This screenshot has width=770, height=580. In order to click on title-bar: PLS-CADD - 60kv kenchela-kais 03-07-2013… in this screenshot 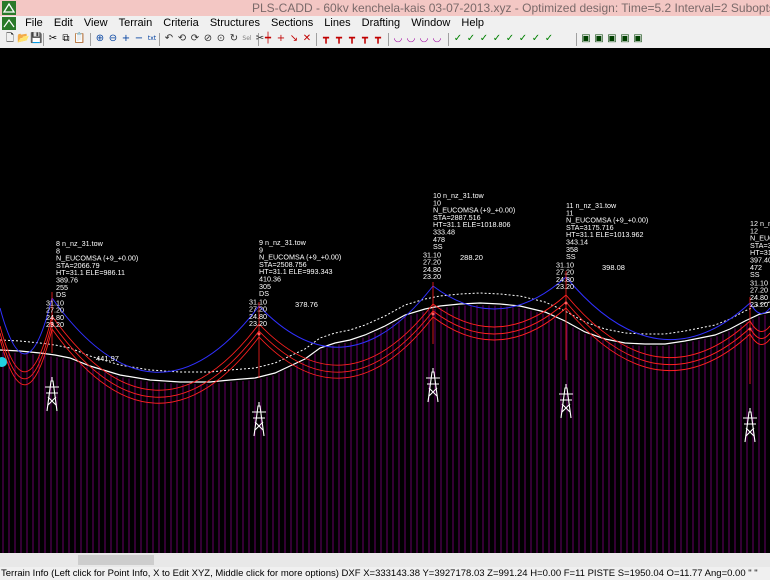, I will do `click(385, 8)`.